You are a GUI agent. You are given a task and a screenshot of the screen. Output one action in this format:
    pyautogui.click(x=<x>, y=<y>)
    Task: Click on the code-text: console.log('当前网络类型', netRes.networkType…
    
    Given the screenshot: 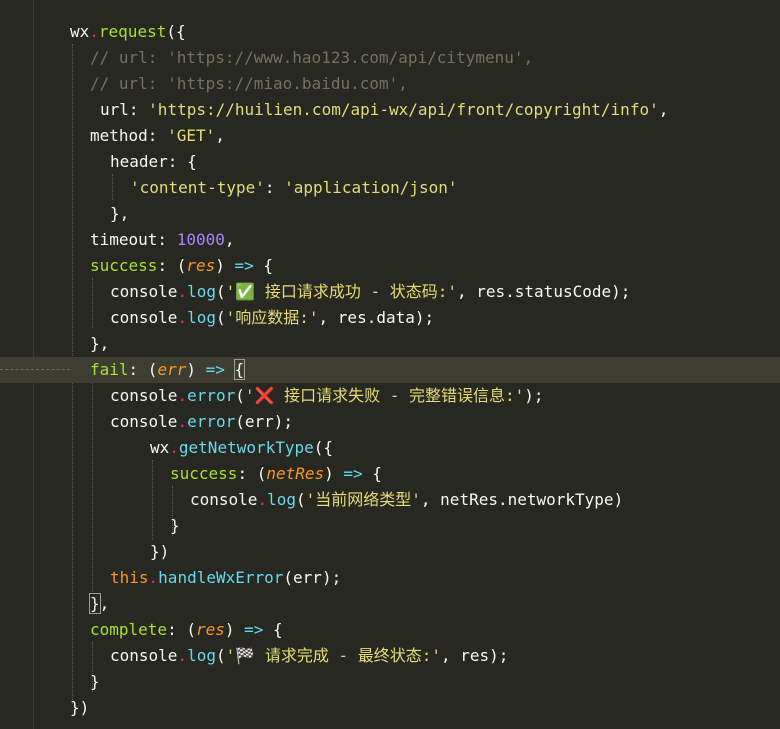 What is the action you would take?
    pyautogui.click(x=406, y=500)
    